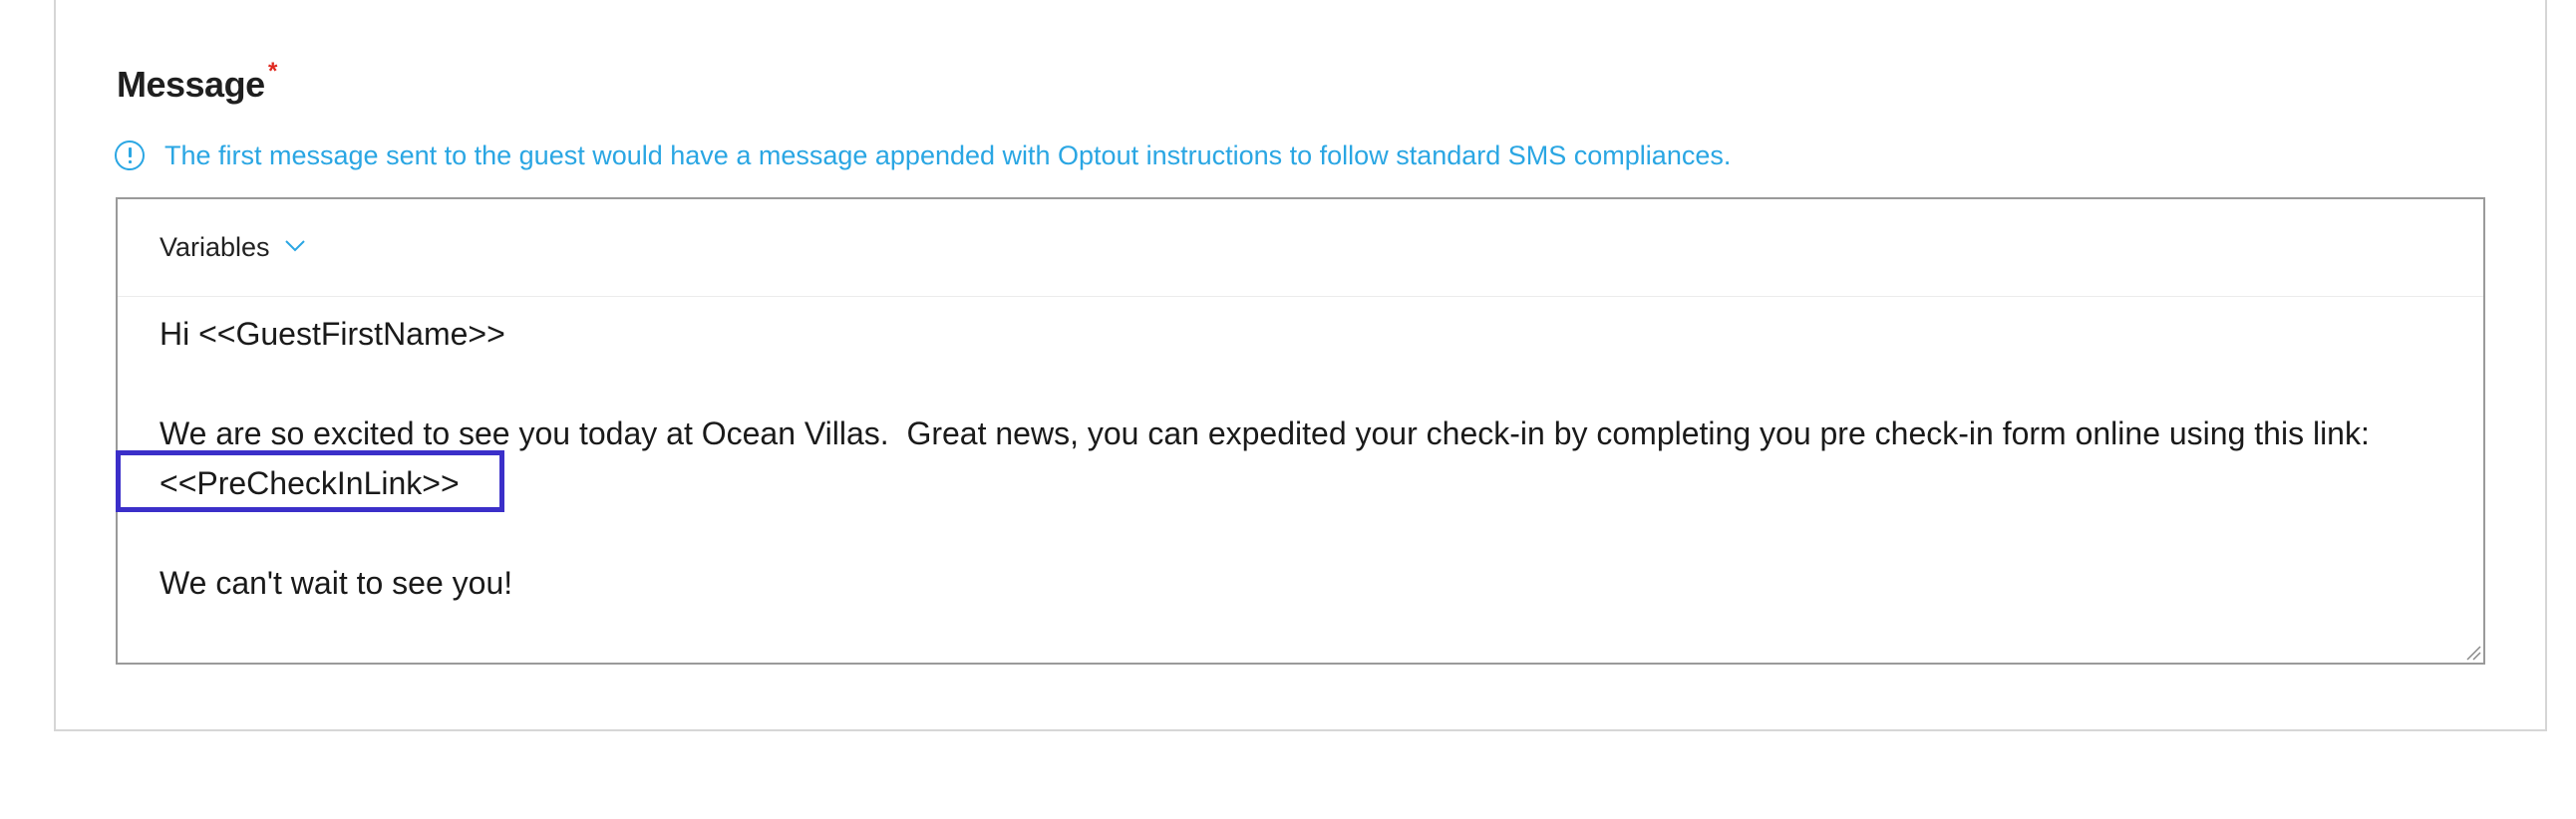 This screenshot has height=819, width=2576. What do you see at coordinates (191, 84) in the screenshot?
I see `section-title: Message` at bounding box center [191, 84].